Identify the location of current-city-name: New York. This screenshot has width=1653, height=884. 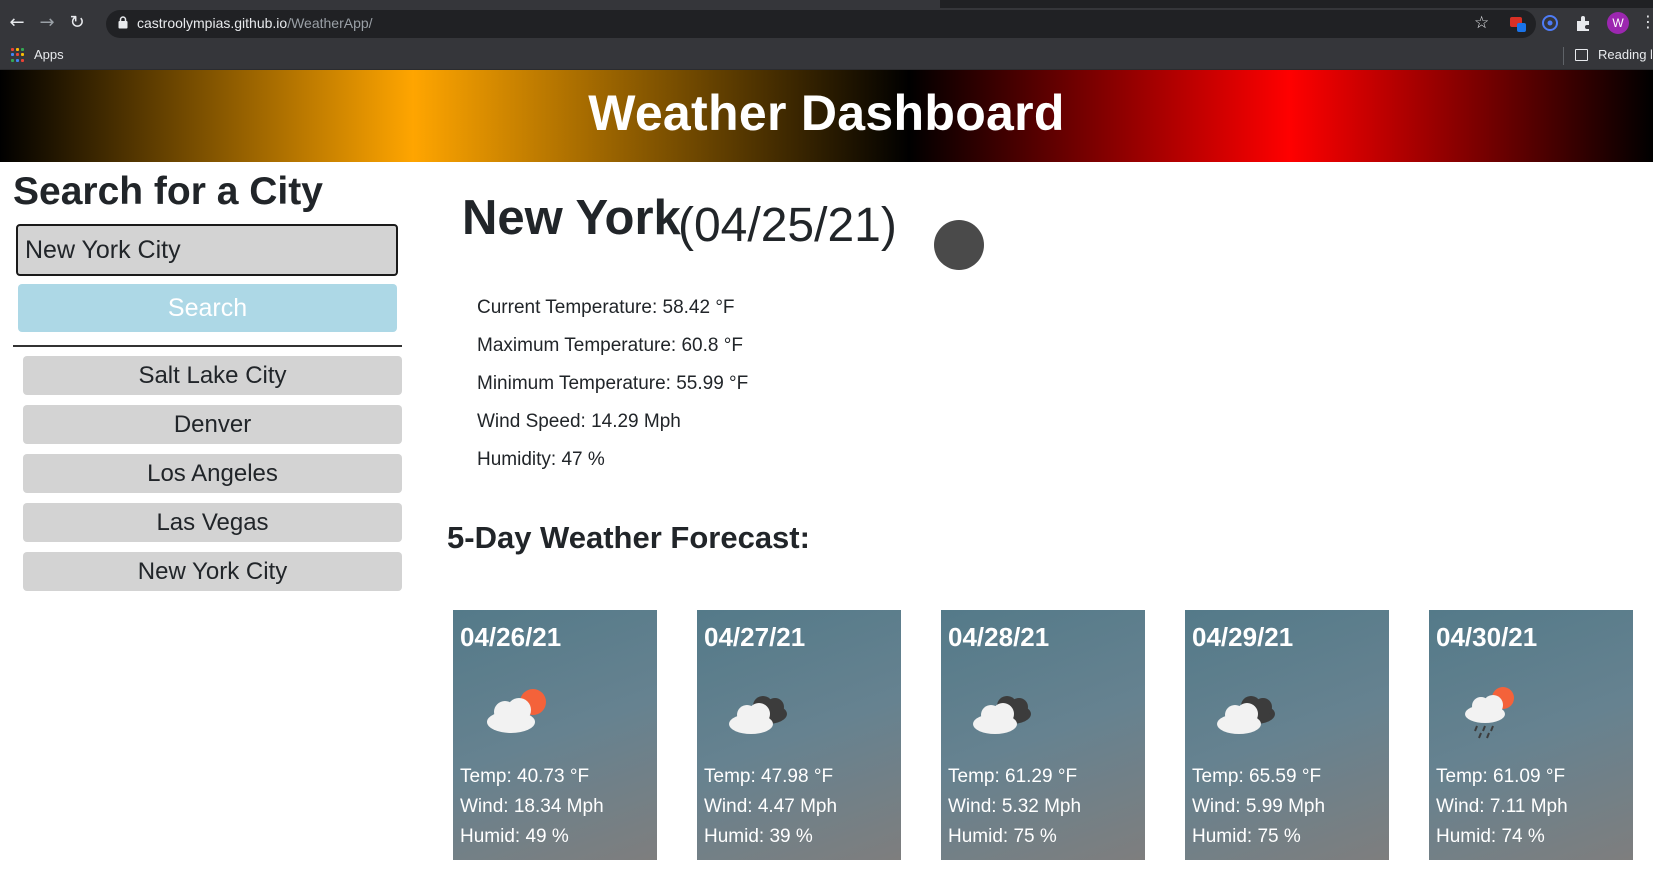
(571, 218).